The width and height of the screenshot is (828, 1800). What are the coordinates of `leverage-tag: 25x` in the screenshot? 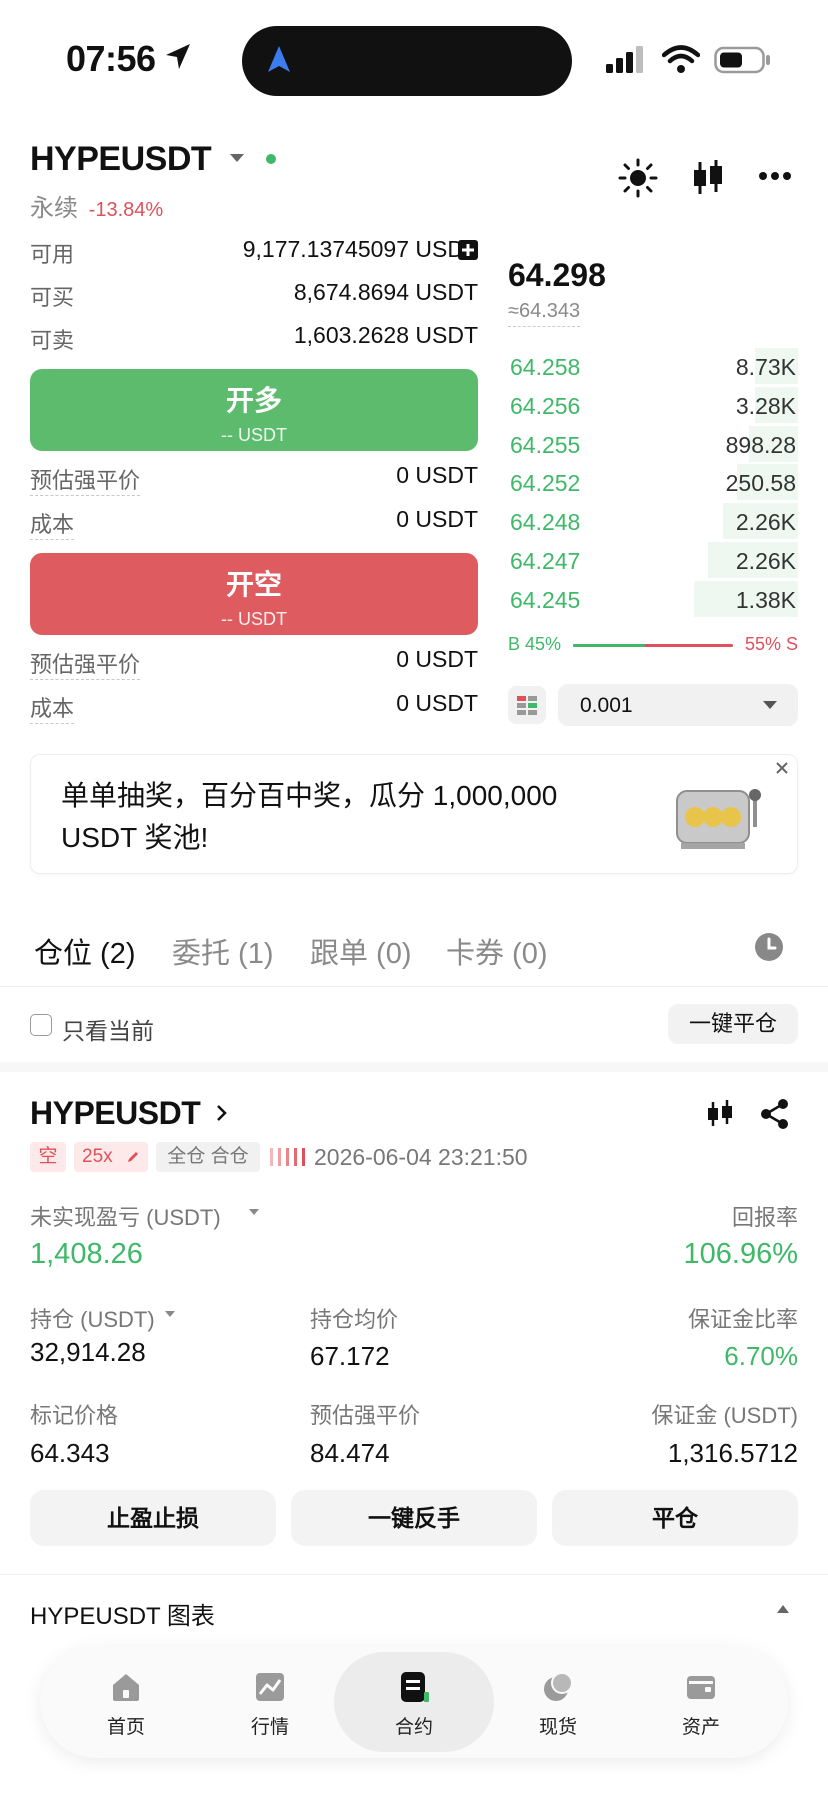 It's located at (111, 1157).